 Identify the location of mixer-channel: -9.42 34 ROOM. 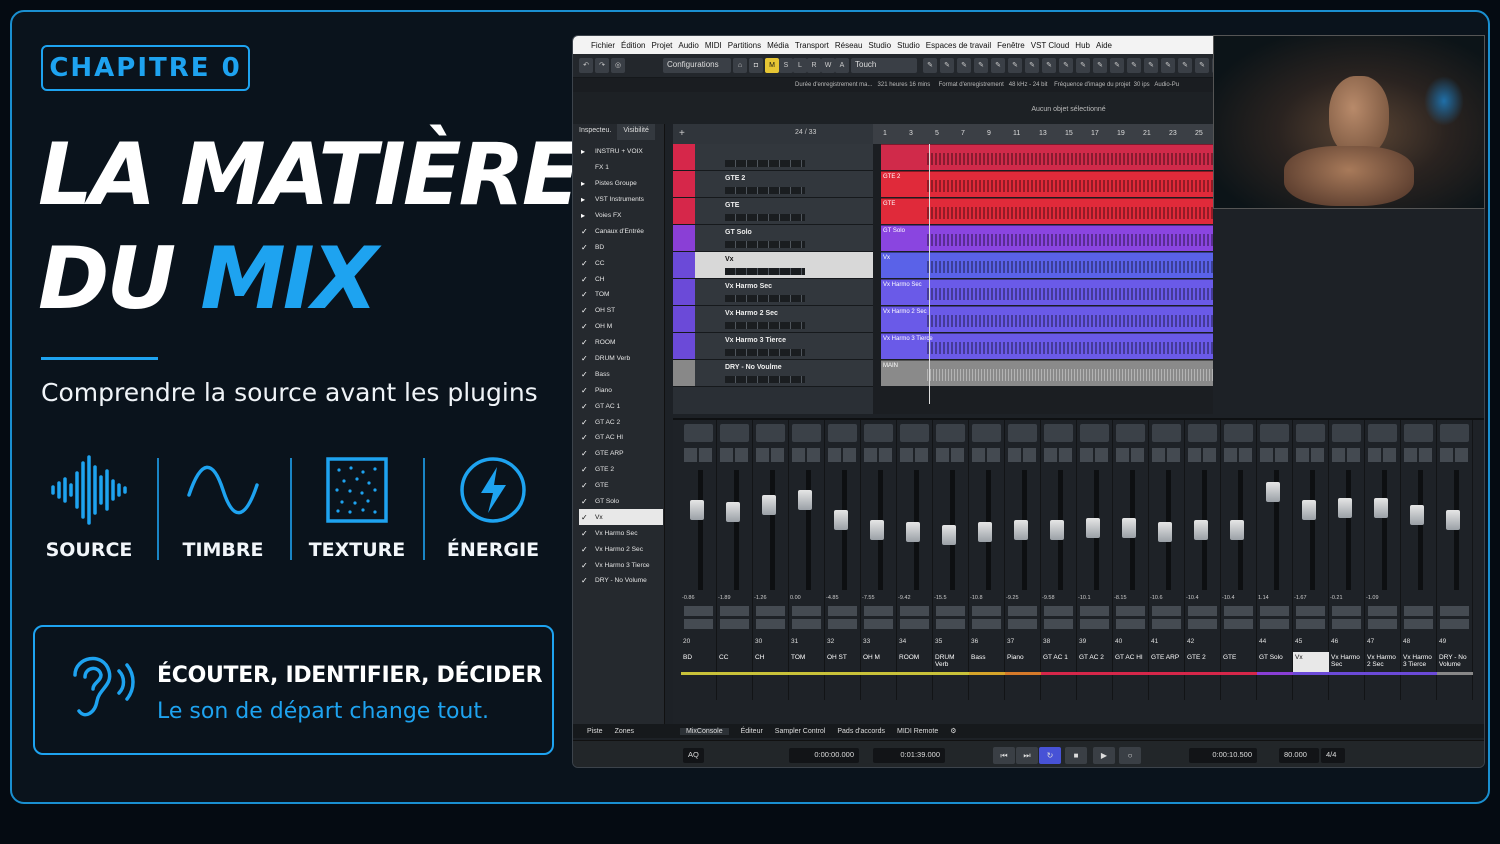
(915, 560).